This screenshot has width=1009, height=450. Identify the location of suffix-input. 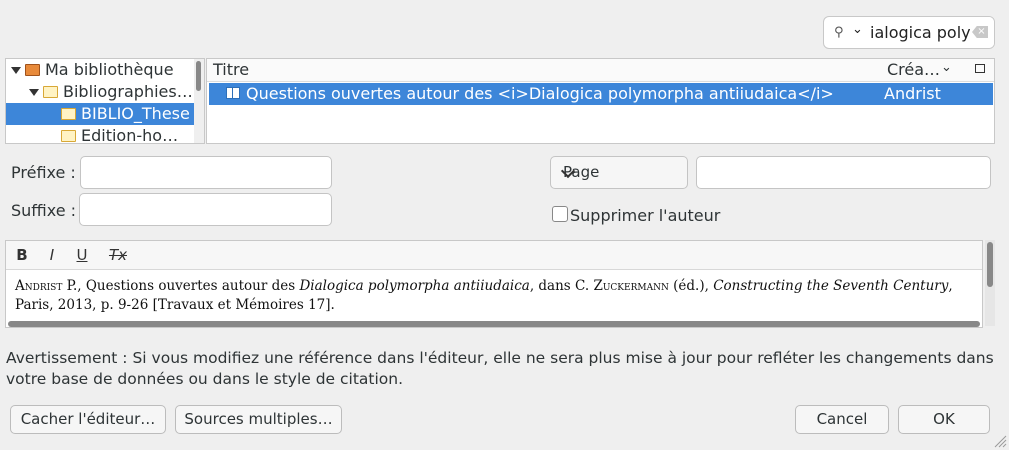
(205, 209).